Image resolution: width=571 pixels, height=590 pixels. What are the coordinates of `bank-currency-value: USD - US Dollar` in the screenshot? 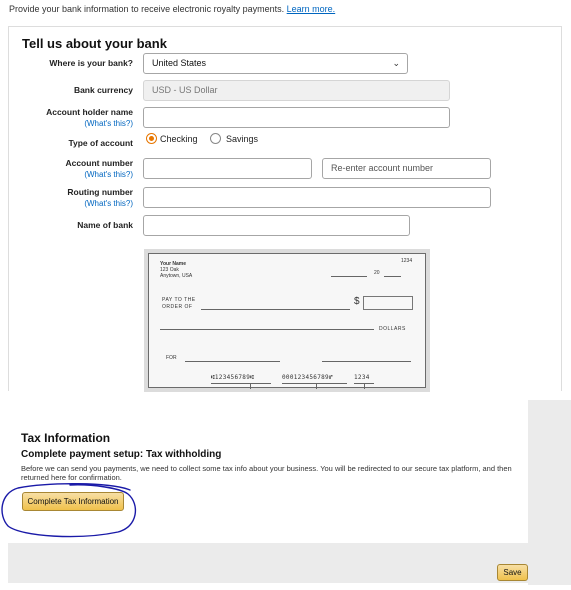 It's located at (185, 90).